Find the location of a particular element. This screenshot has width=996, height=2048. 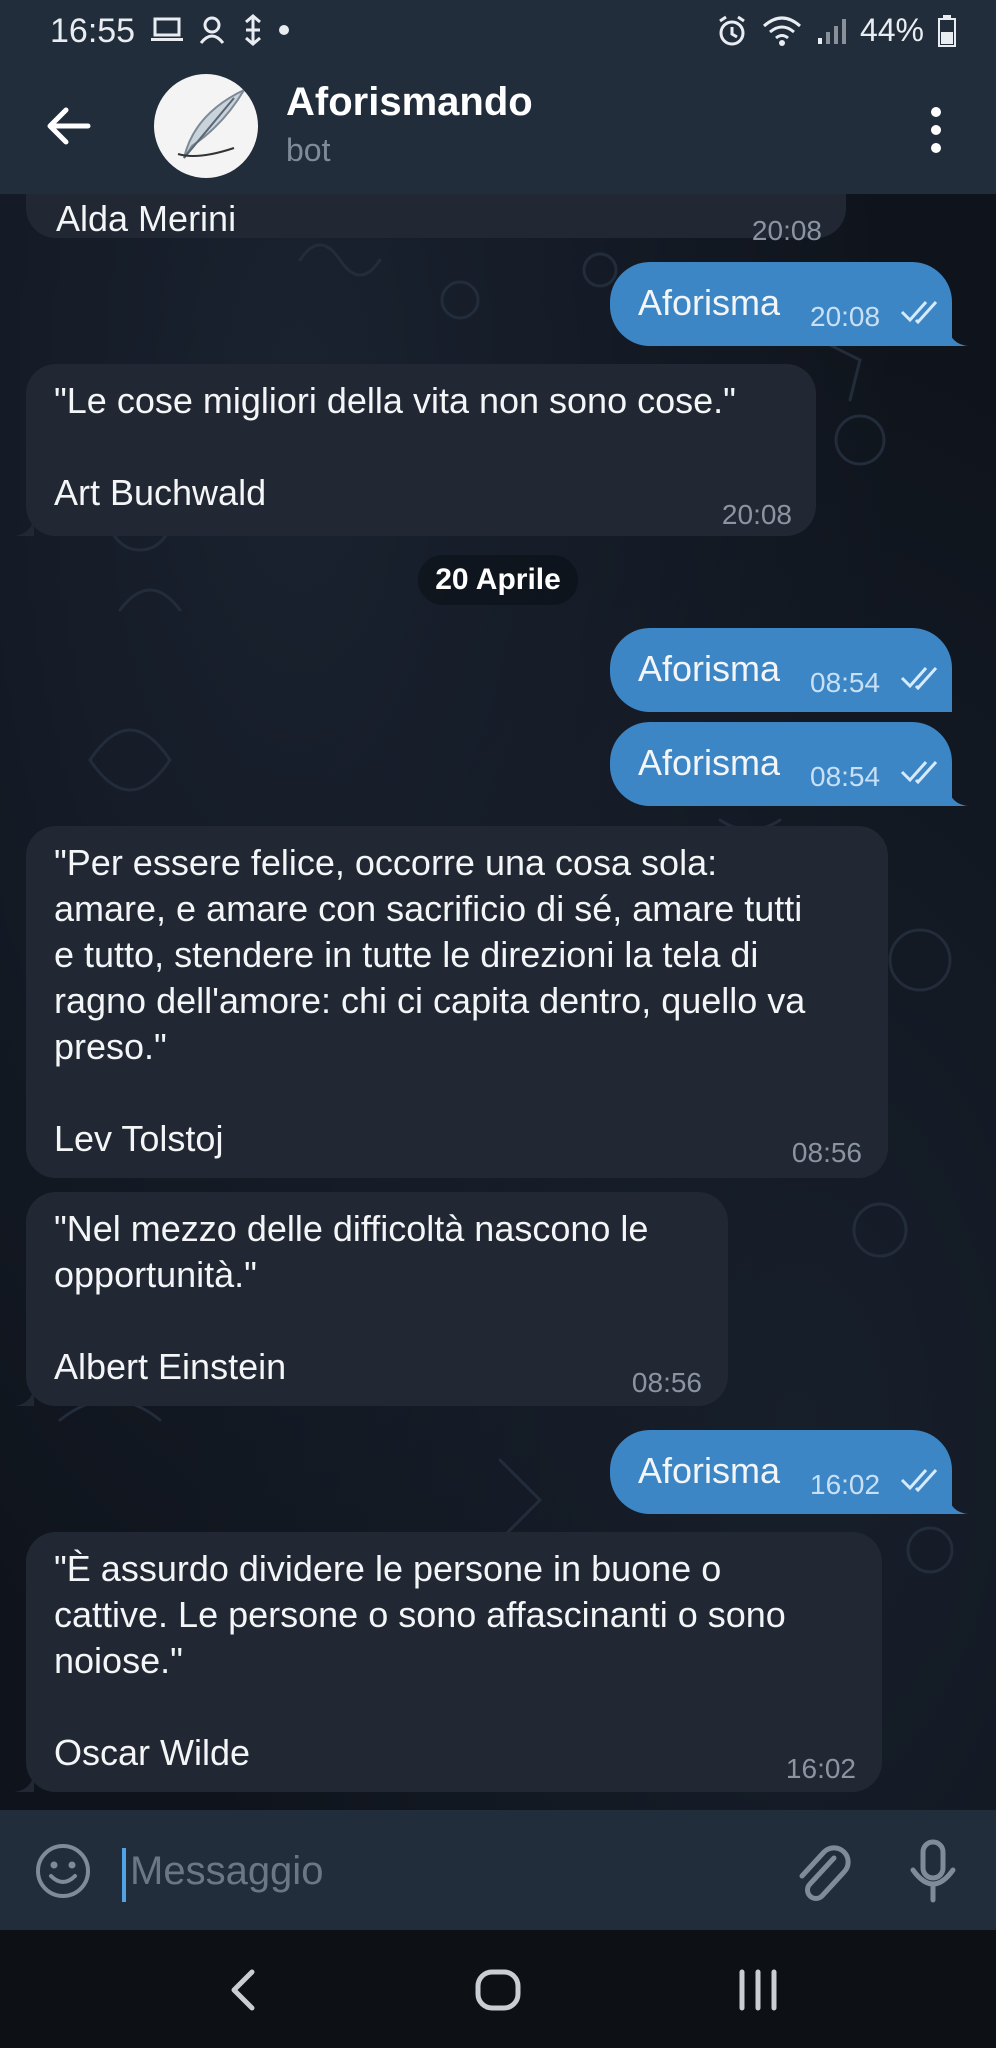

microphone-icon is located at coordinates (933, 1871).